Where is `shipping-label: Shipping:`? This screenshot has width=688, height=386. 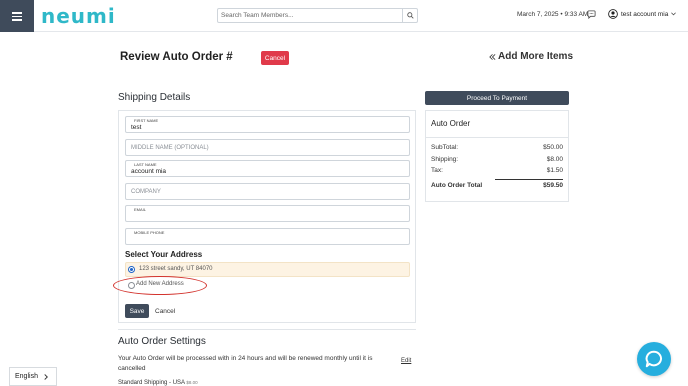 shipping-label: Shipping: is located at coordinates (445, 159).